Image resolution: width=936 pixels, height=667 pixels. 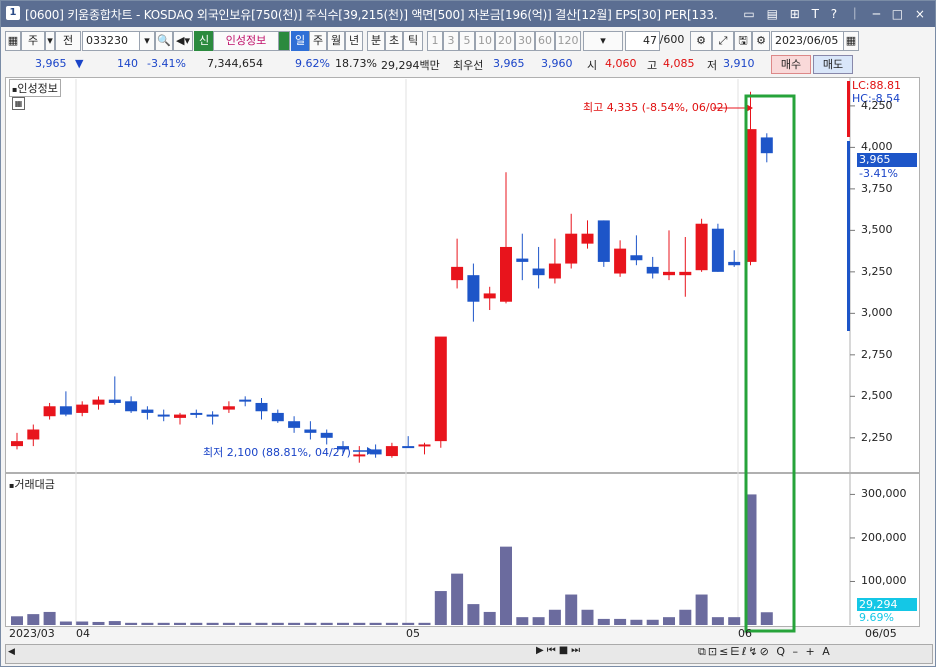 What do you see at coordinates (877, 230) in the screenshot?
I see `price-tick-label: 3,500` at bounding box center [877, 230].